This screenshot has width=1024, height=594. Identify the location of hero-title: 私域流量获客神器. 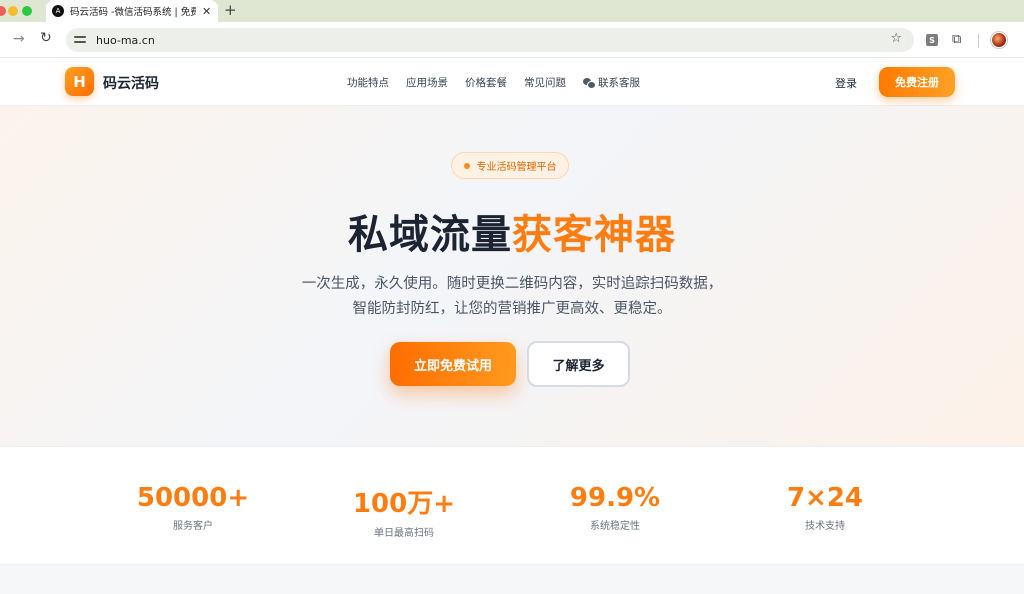
(512, 231).